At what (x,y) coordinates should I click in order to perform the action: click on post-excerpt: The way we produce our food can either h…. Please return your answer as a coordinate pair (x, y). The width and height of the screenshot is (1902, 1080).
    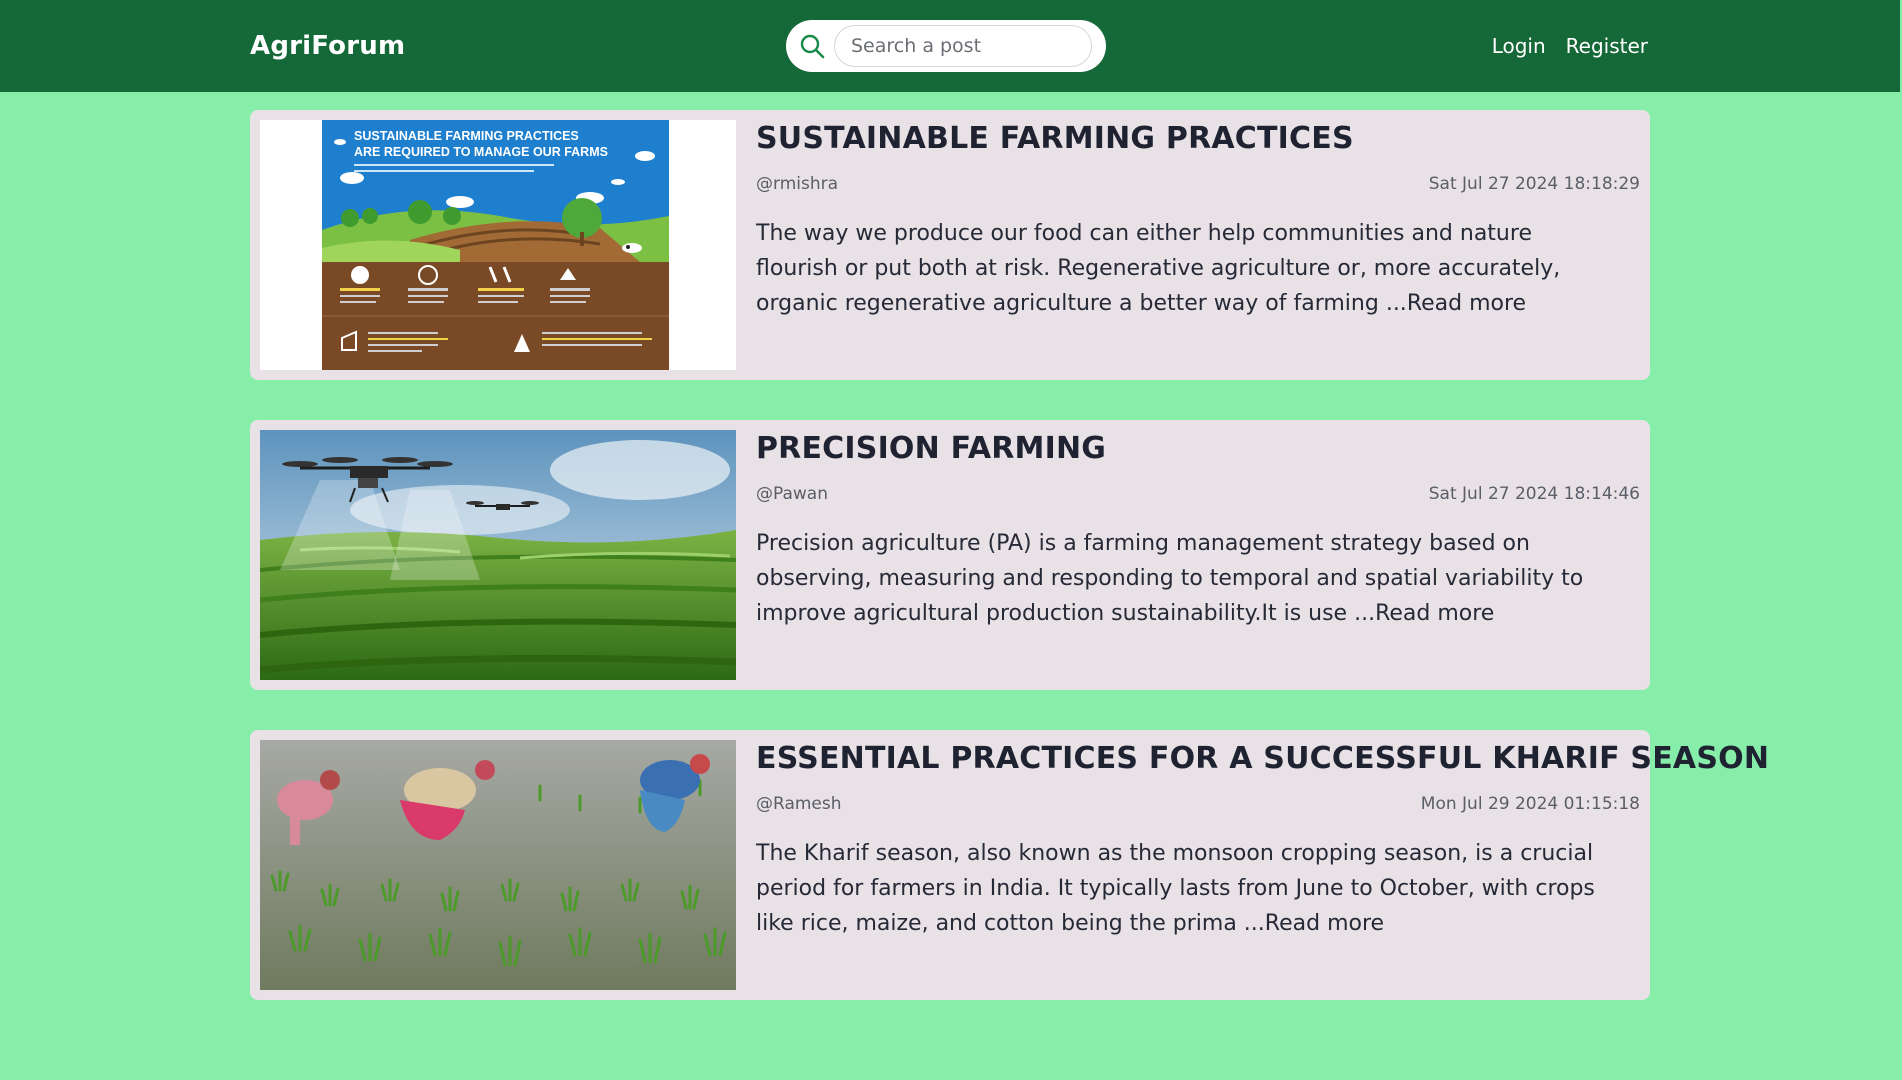
    Looking at the image, I should click on (1186, 268).